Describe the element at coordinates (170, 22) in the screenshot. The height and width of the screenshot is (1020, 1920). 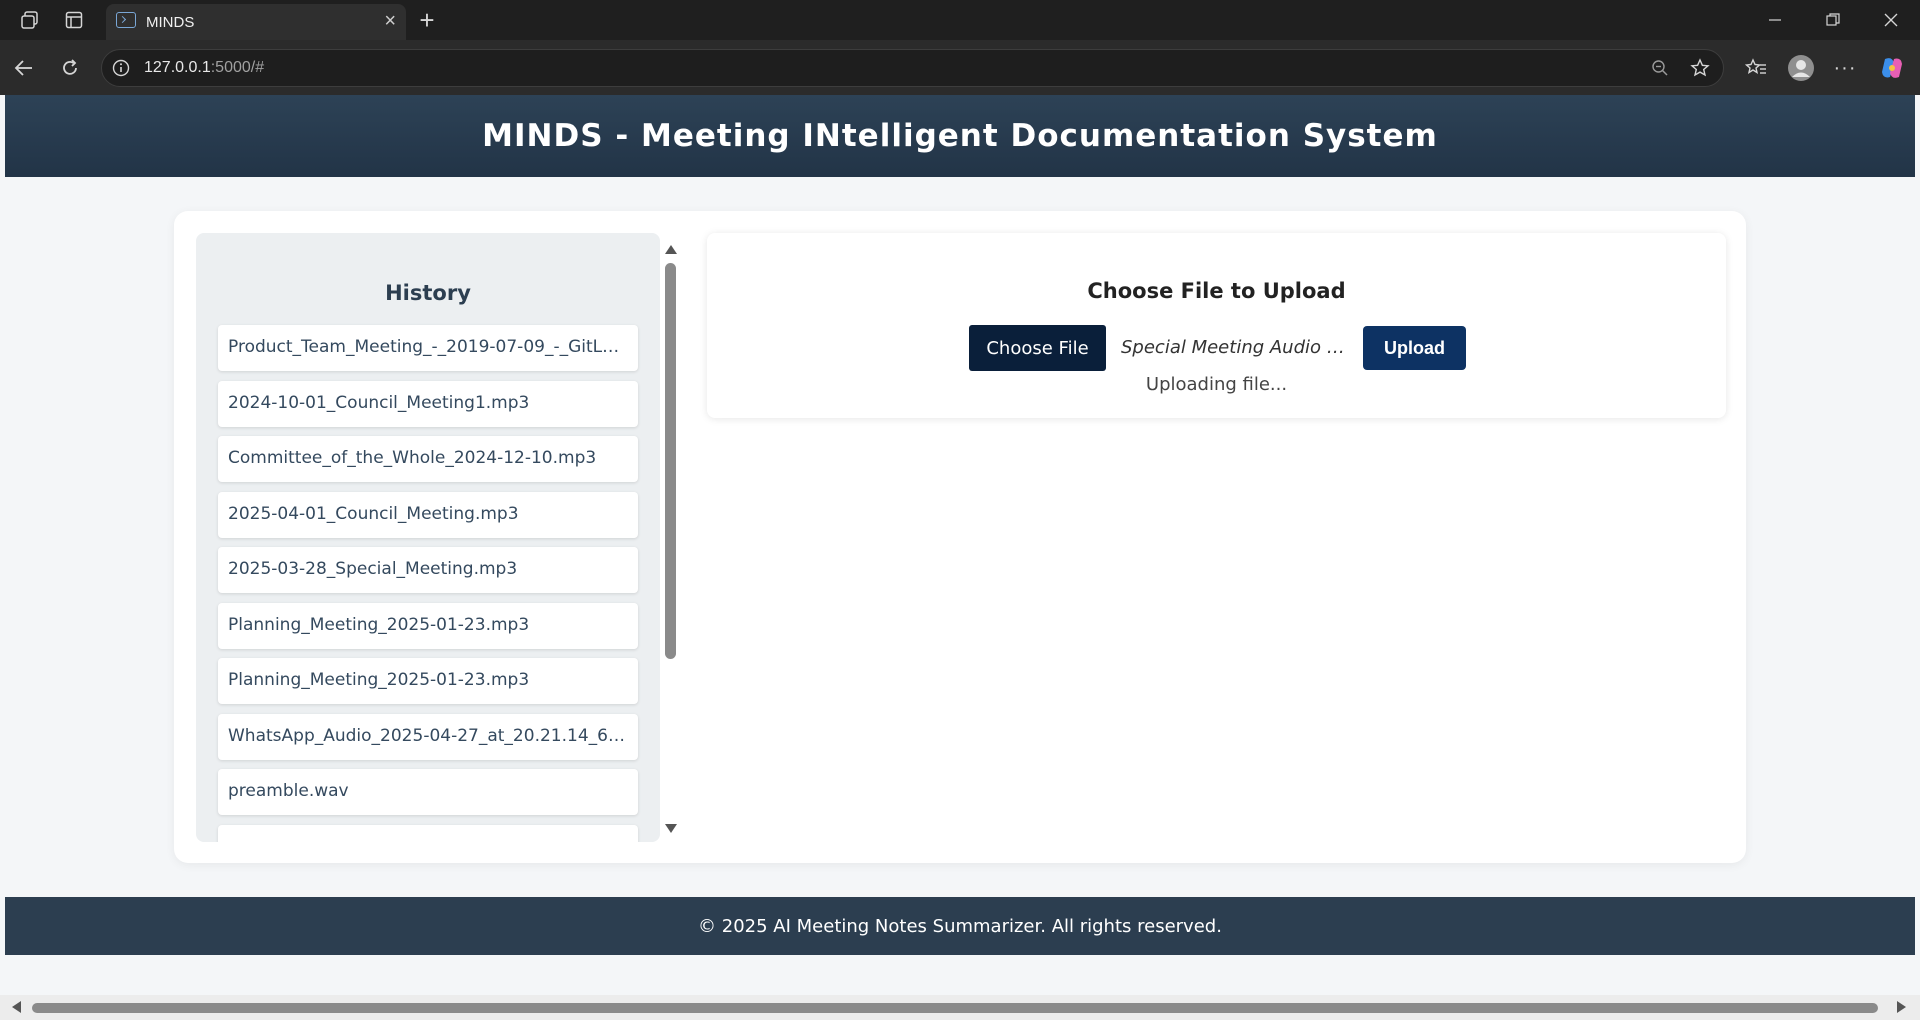
I see `tab-title: MINDS` at that location.